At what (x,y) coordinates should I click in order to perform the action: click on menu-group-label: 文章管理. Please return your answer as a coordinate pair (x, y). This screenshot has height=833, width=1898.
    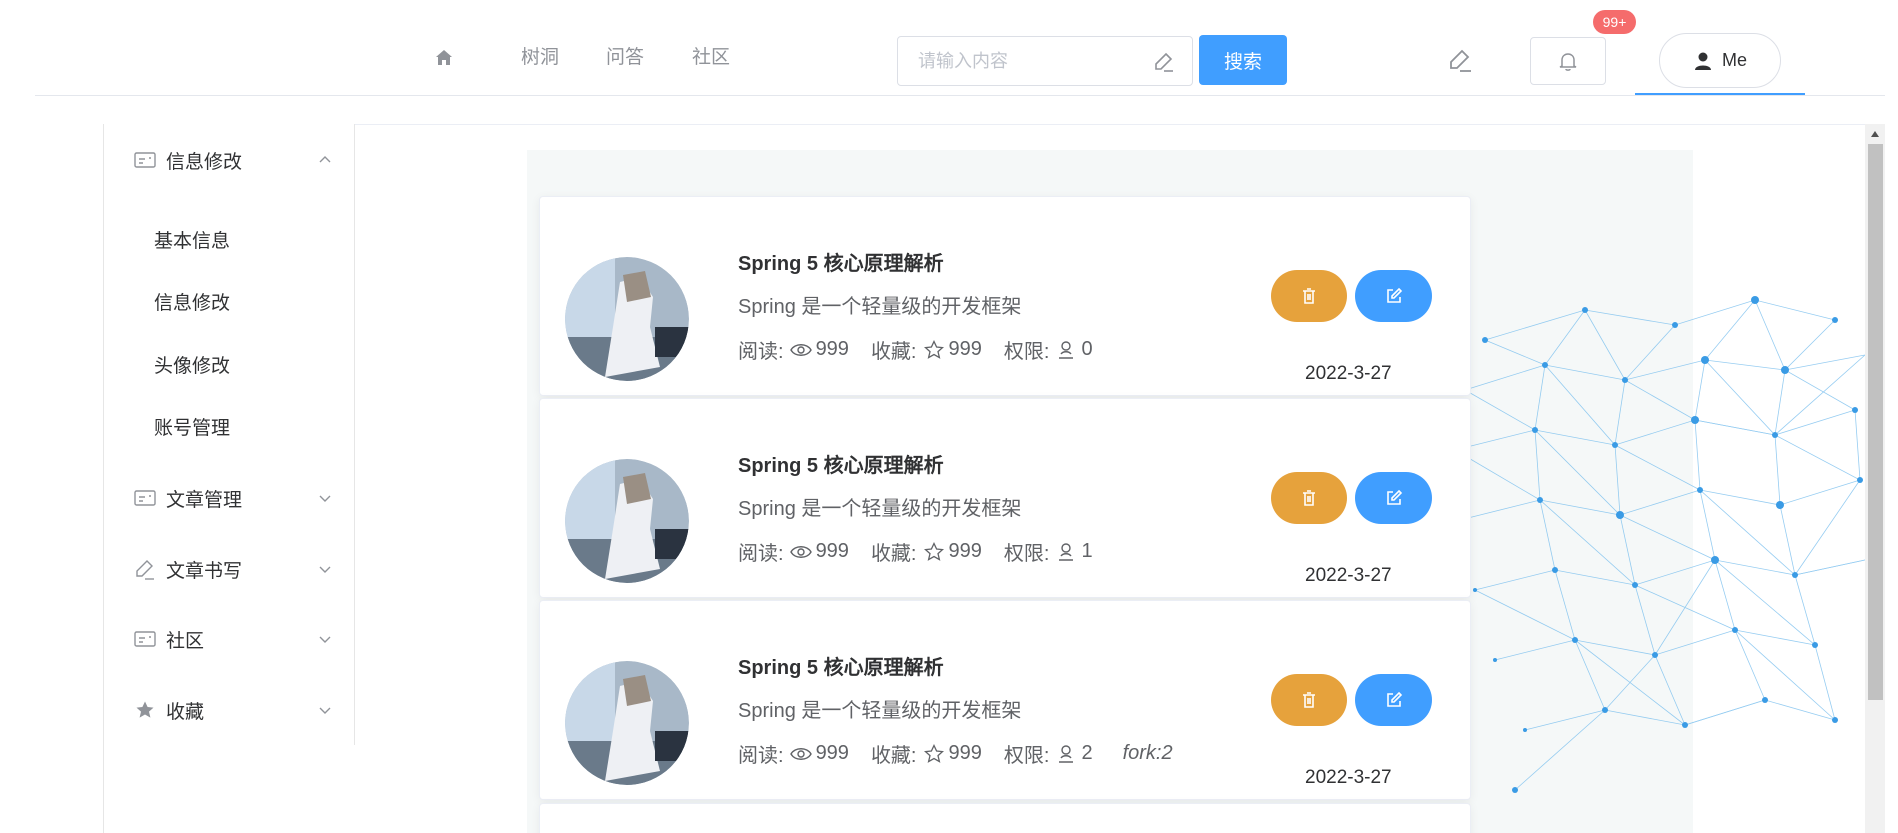
    Looking at the image, I should click on (204, 500).